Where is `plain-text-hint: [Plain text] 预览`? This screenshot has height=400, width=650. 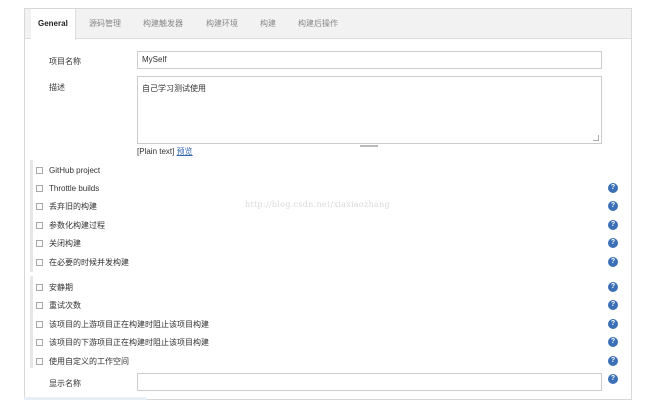 plain-text-hint: [Plain text] 预览 is located at coordinates (165, 151).